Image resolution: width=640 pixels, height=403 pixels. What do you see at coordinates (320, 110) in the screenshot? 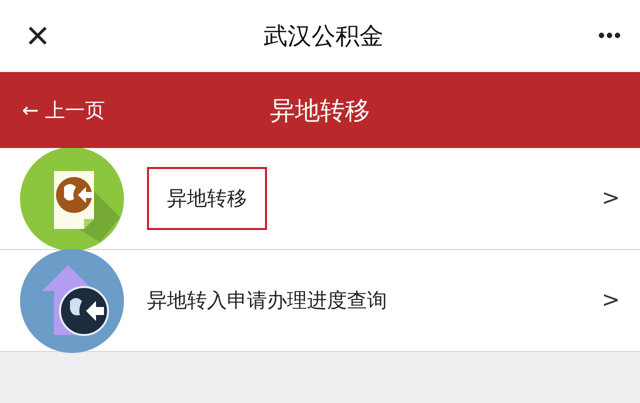
I see `header-title: 异地转移` at bounding box center [320, 110].